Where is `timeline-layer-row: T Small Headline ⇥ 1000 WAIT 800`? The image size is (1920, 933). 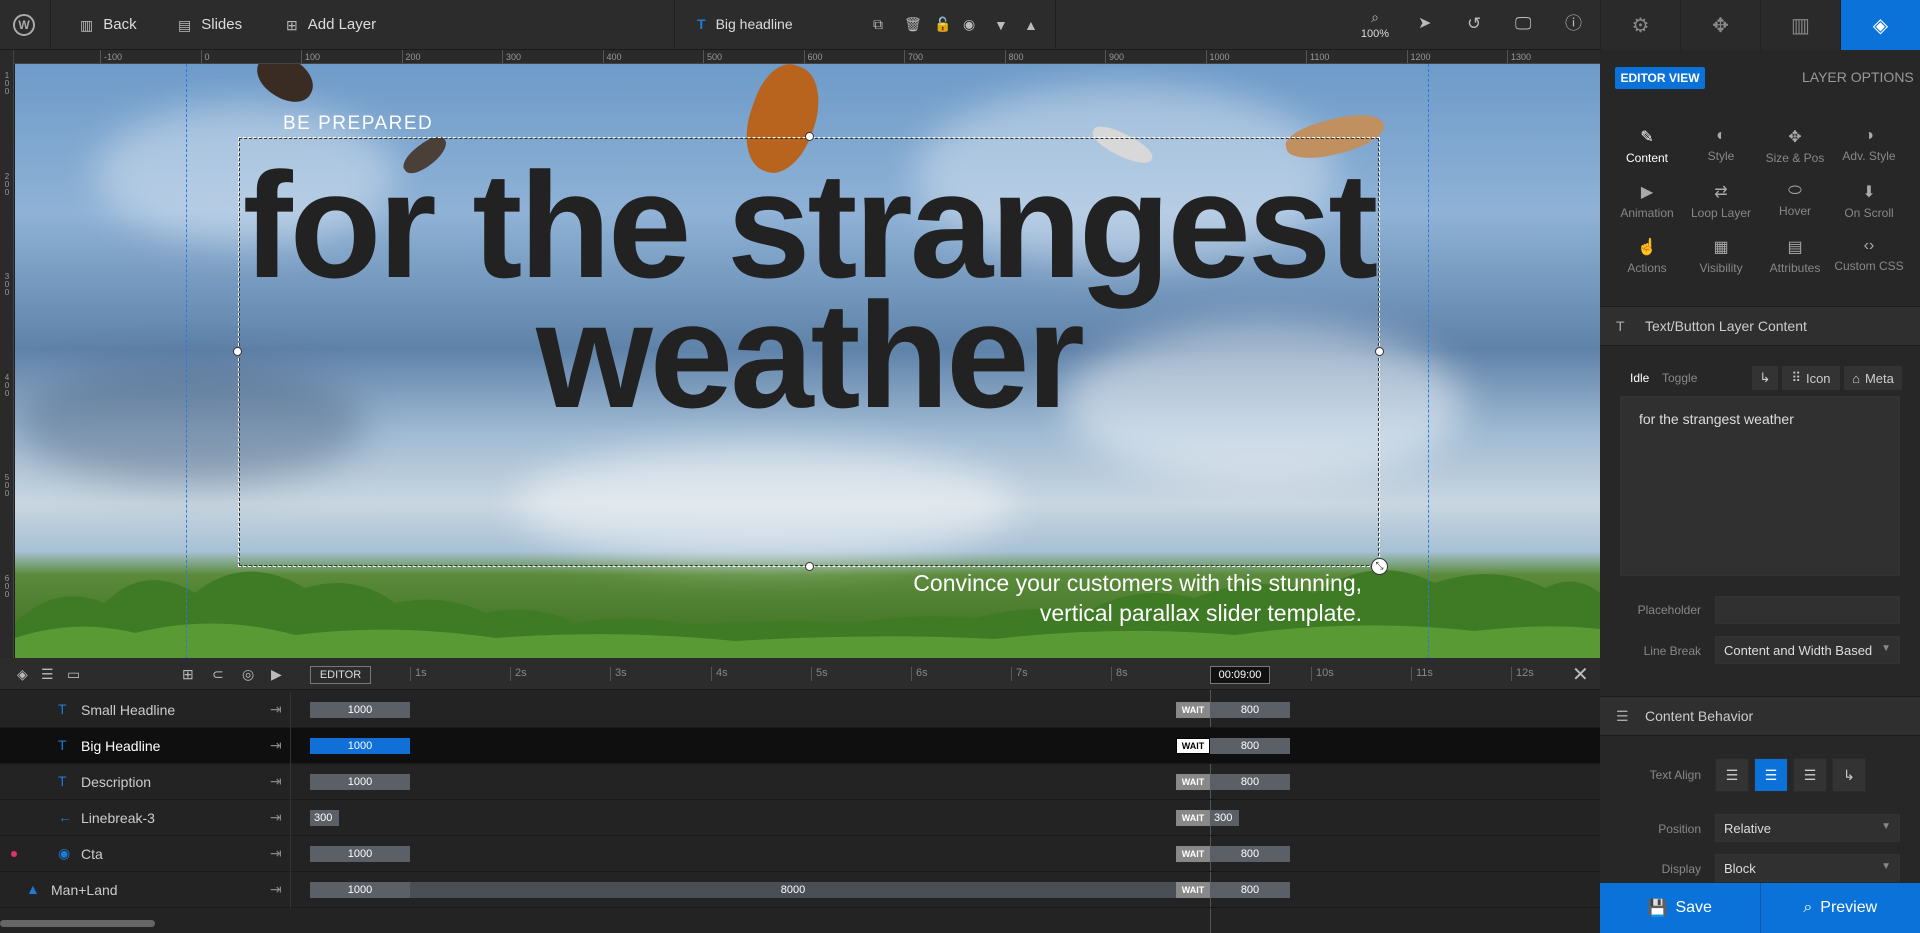
timeline-layer-row: T Small Headline ⇥ 1000 WAIT 800 is located at coordinates (800, 710).